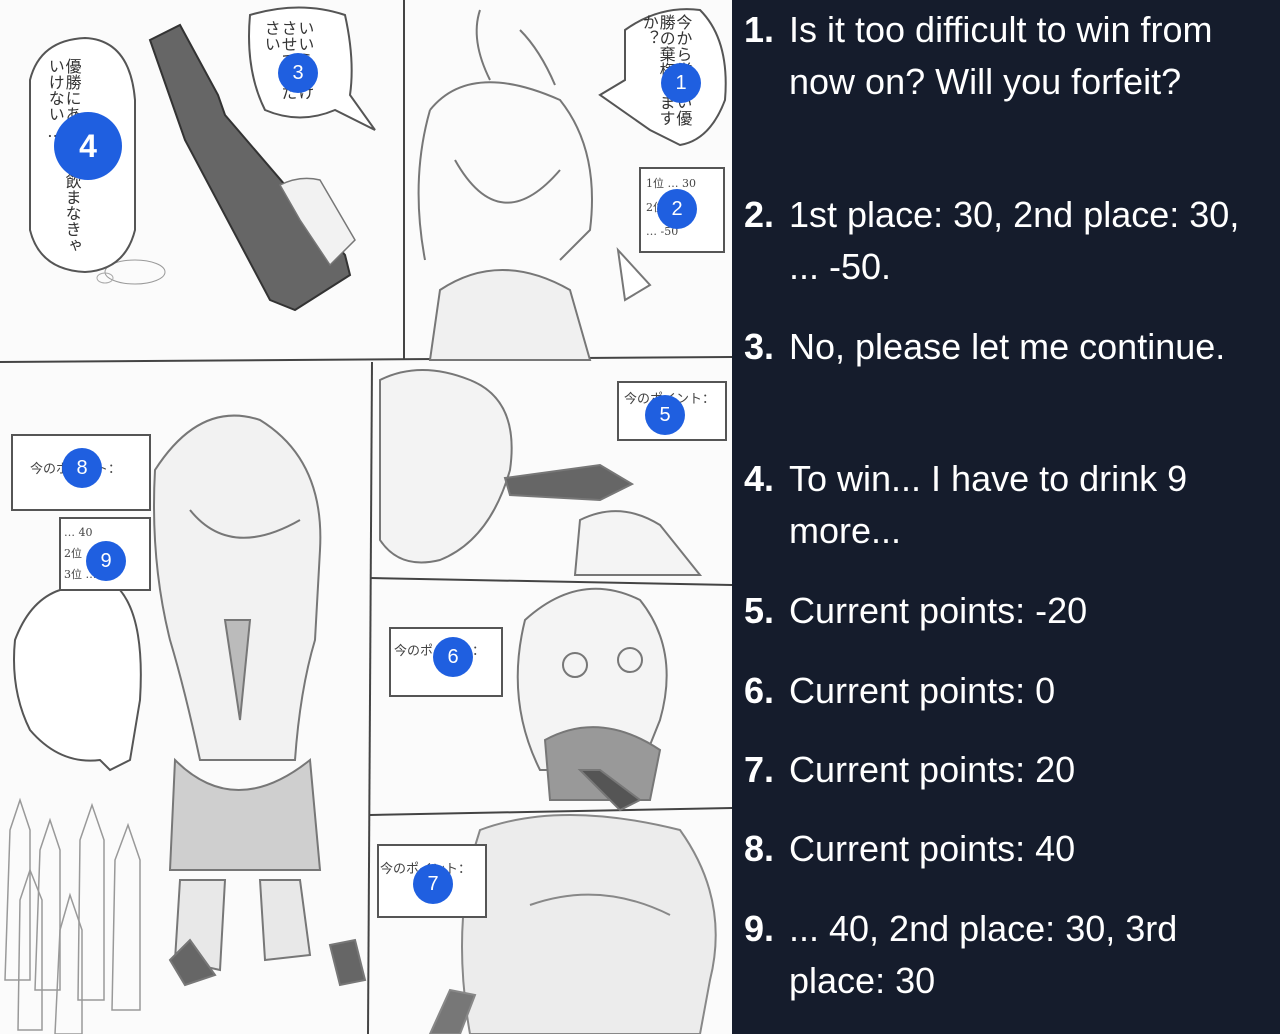 Image resolution: width=1280 pixels, height=1034 pixels. What do you see at coordinates (453, 657) in the screenshot?
I see `marker-6: 6` at bounding box center [453, 657].